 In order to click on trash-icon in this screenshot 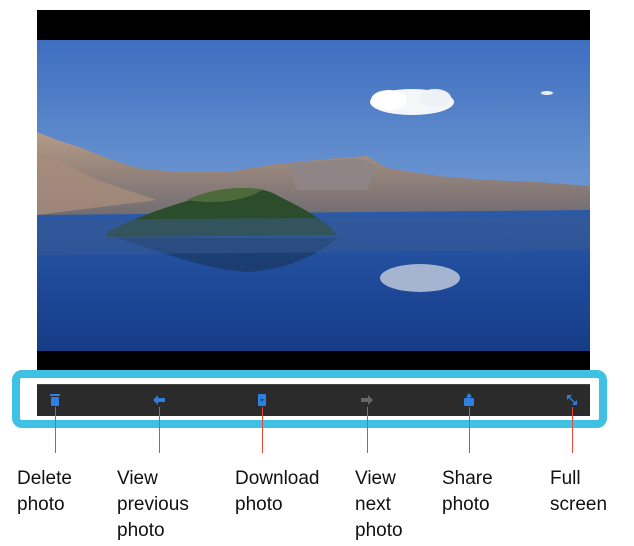, I will do `click(55, 400)`.